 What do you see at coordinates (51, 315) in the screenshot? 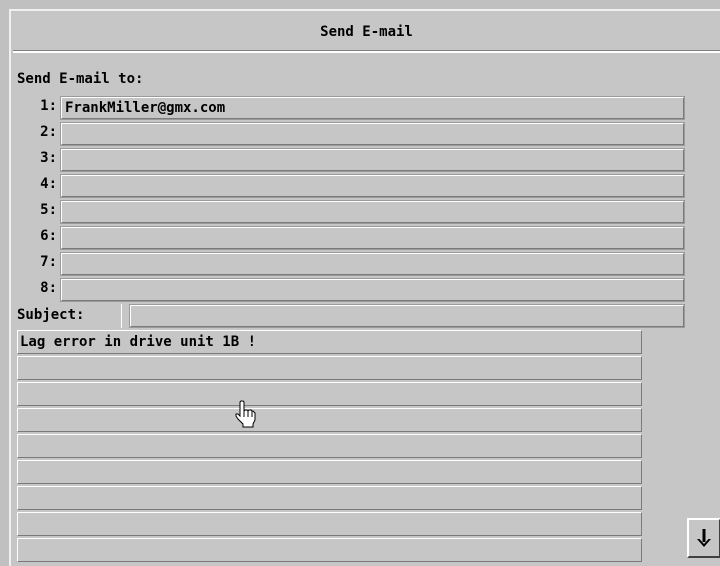
I see `subject-label: Subject:` at bounding box center [51, 315].